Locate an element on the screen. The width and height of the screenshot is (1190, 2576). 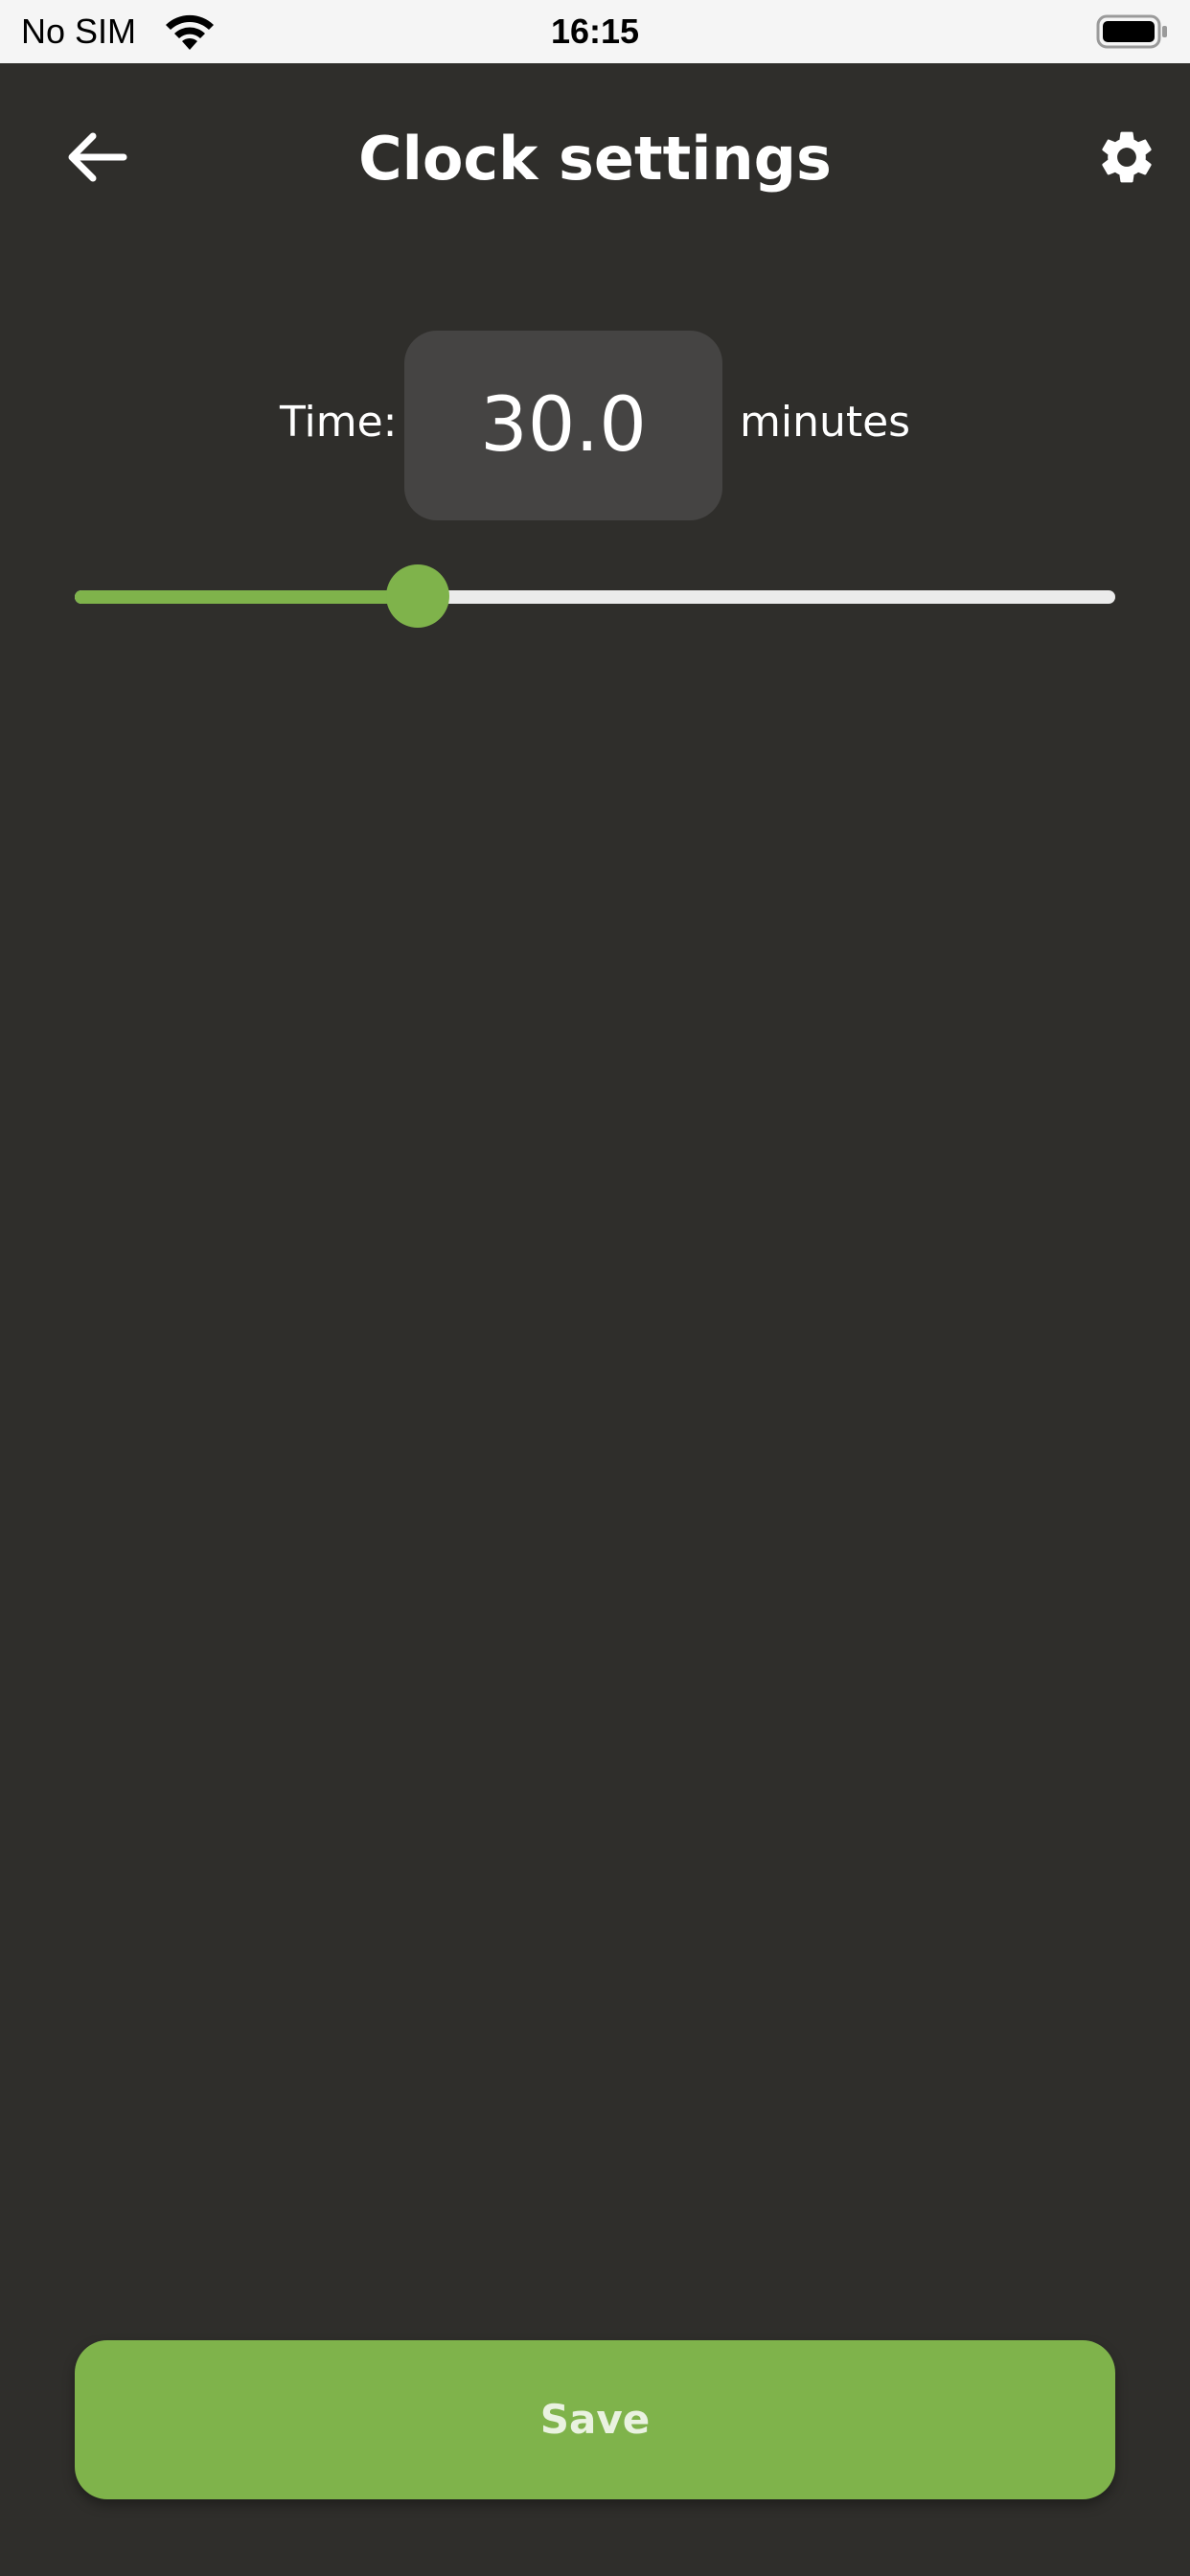
time-slider is located at coordinates (595, 596).